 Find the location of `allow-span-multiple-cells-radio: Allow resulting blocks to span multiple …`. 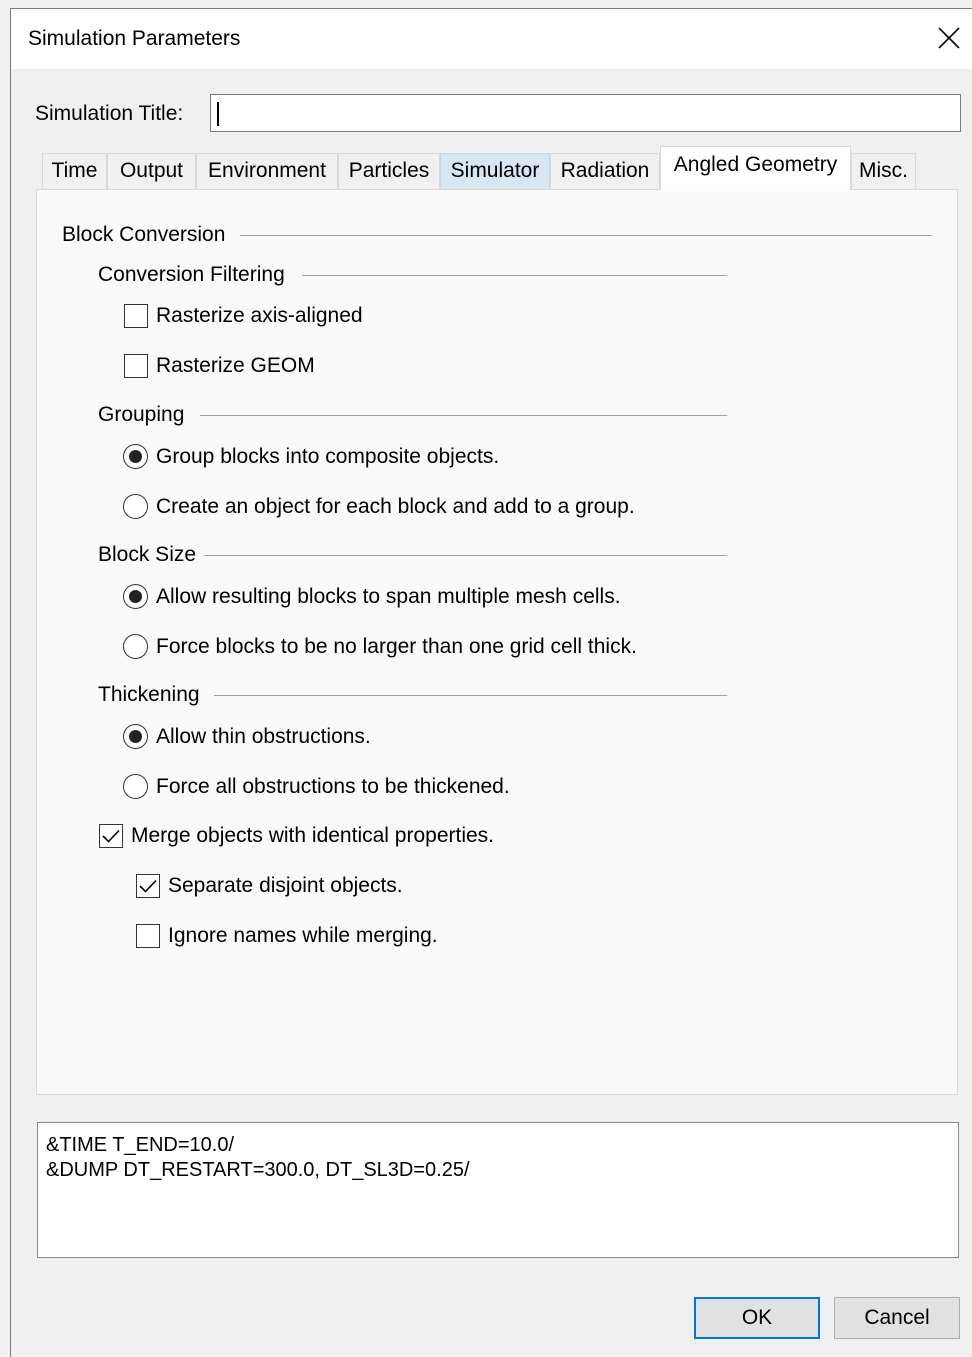

allow-span-multiple-cells-radio: Allow resulting blocks to span multiple … is located at coordinates (372, 596).